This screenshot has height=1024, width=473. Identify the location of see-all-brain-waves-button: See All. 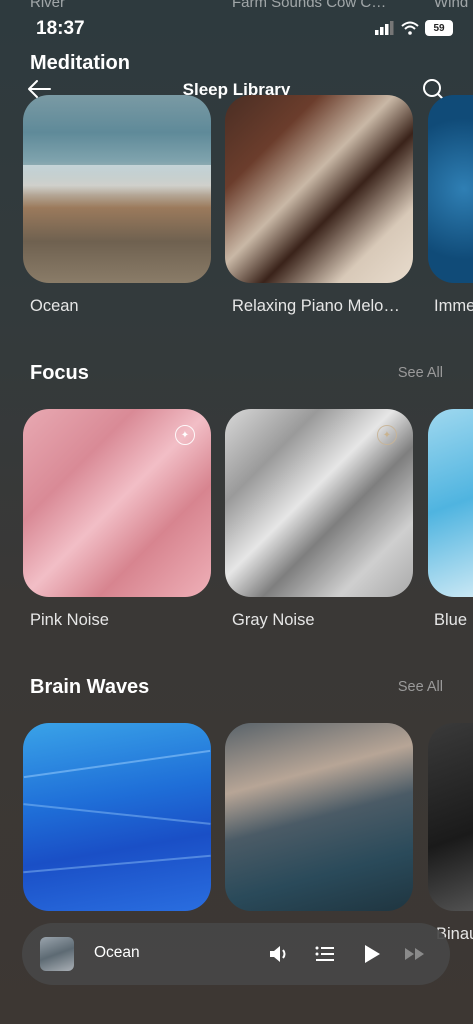
(420, 687).